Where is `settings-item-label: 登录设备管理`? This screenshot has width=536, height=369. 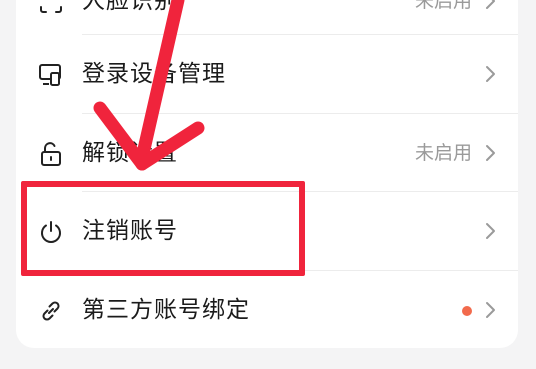
settings-item-label: 登录设备管理 is located at coordinates (154, 74).